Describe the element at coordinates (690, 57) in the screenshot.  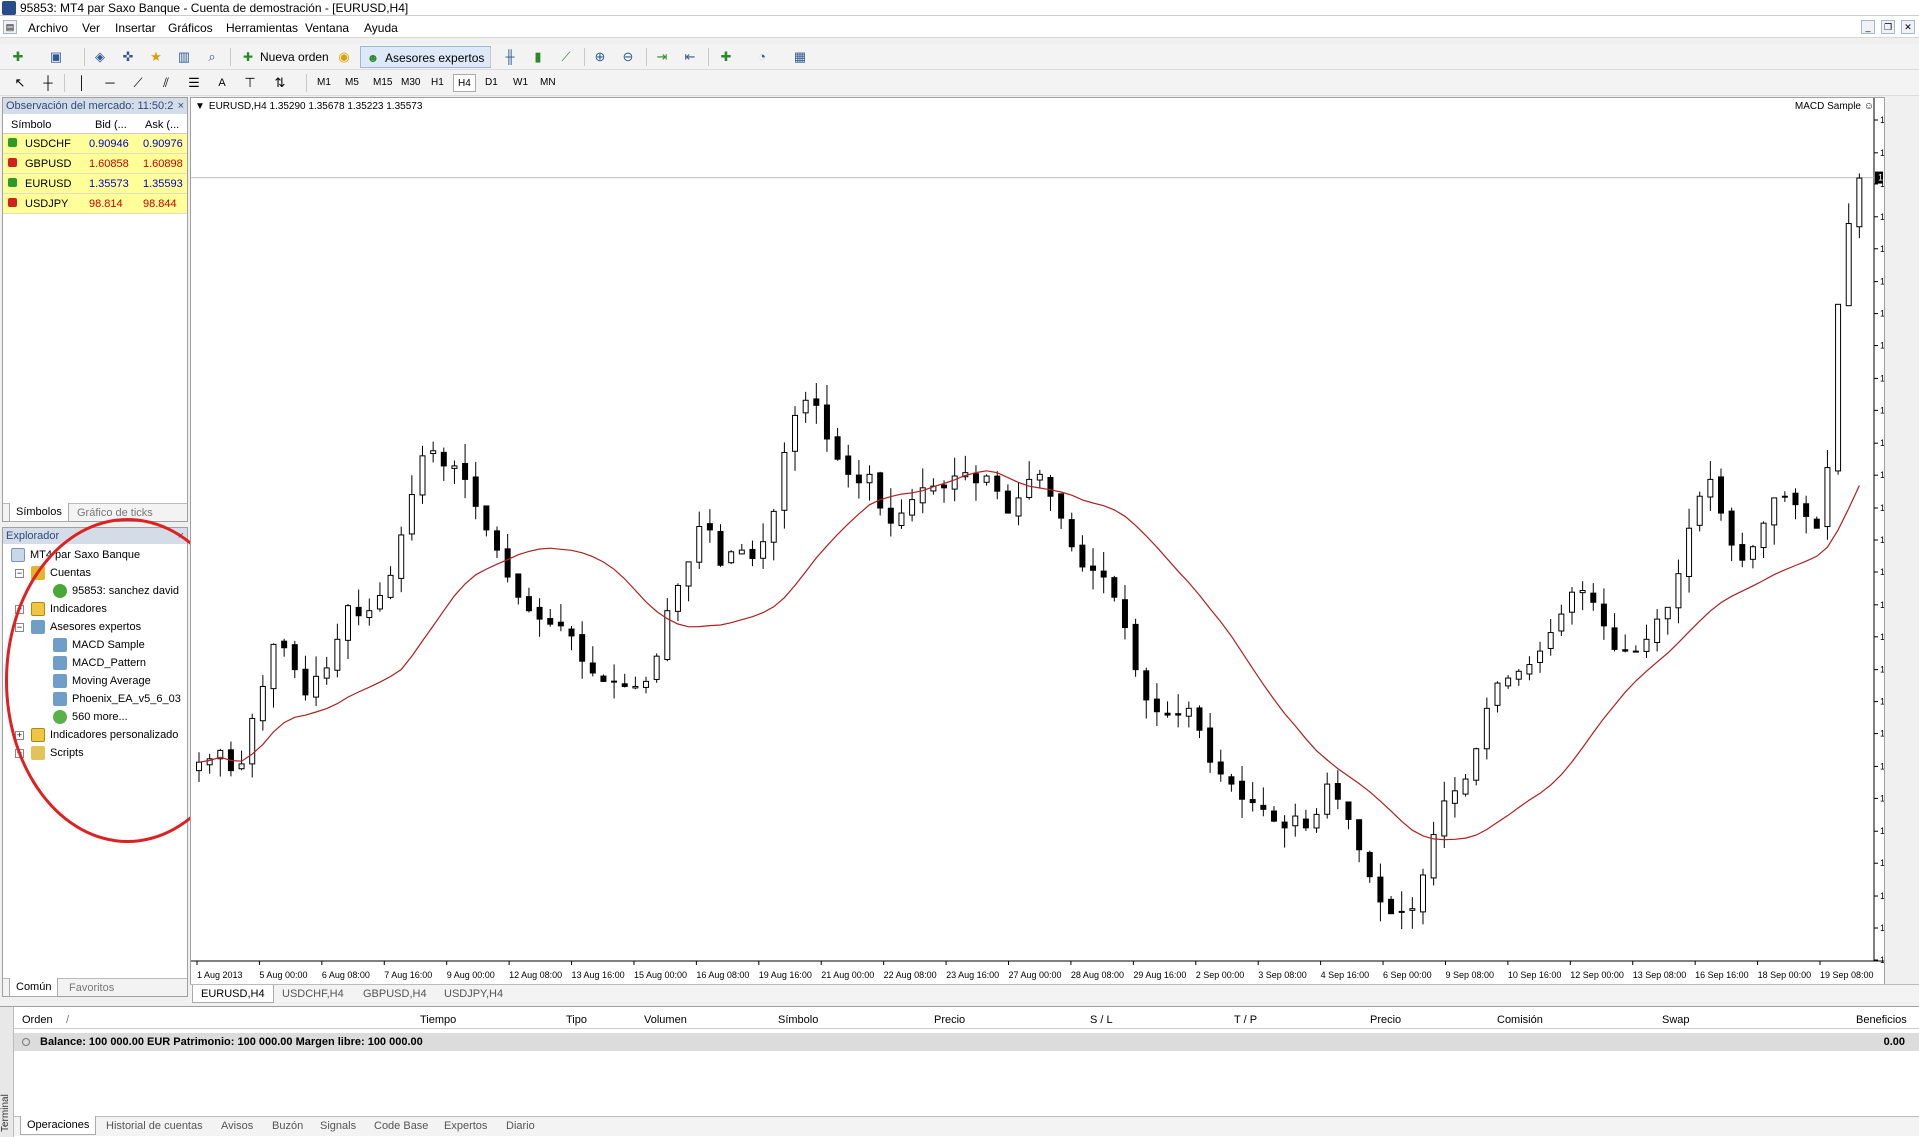
I see `chart-shift-icon: ⇤` at that location.